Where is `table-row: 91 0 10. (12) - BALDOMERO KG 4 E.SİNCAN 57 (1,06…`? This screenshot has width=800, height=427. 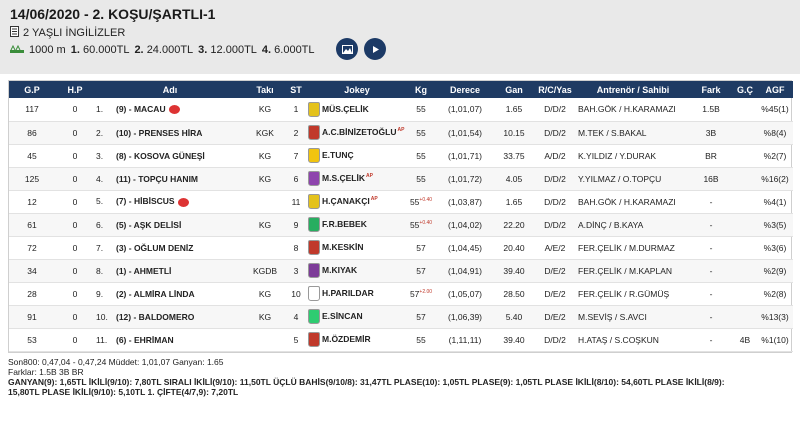
table-row: 91 0 10. (12) - BALDOMERO KG 4 E.SİNCAN 57 (1,06… is located at coordinates (401, 316).